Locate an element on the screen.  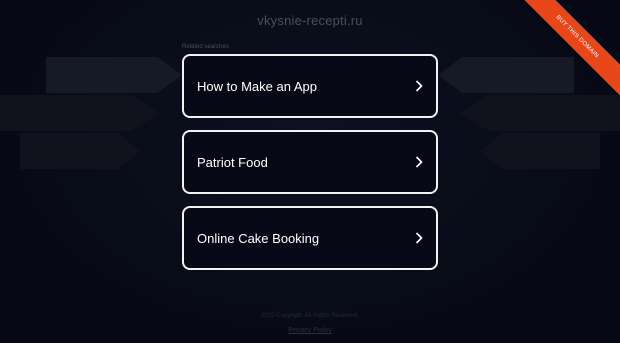
search-link-patriot-food: Patriot Food is located at coordinates (310, 162).